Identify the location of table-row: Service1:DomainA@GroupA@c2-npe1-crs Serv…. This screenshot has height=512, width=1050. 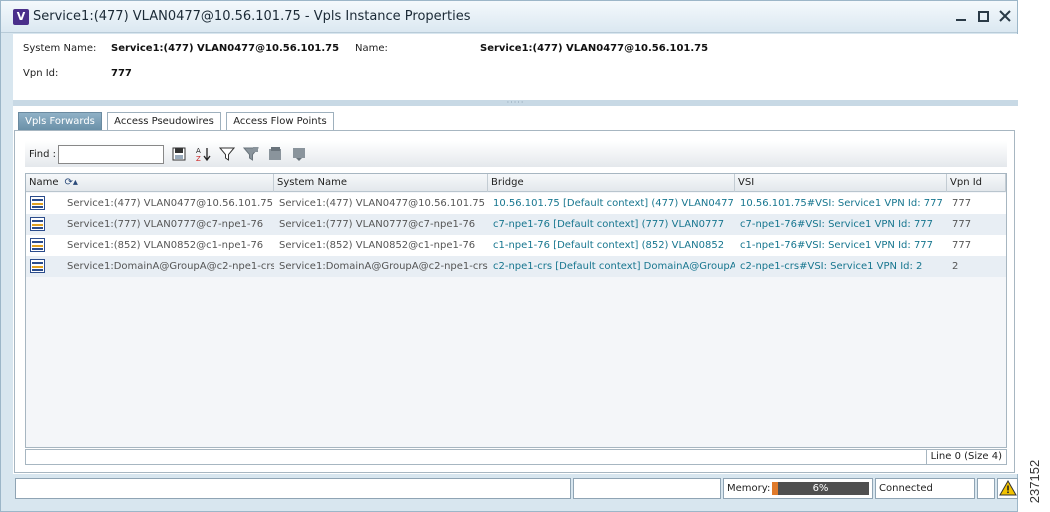
(516, 266).